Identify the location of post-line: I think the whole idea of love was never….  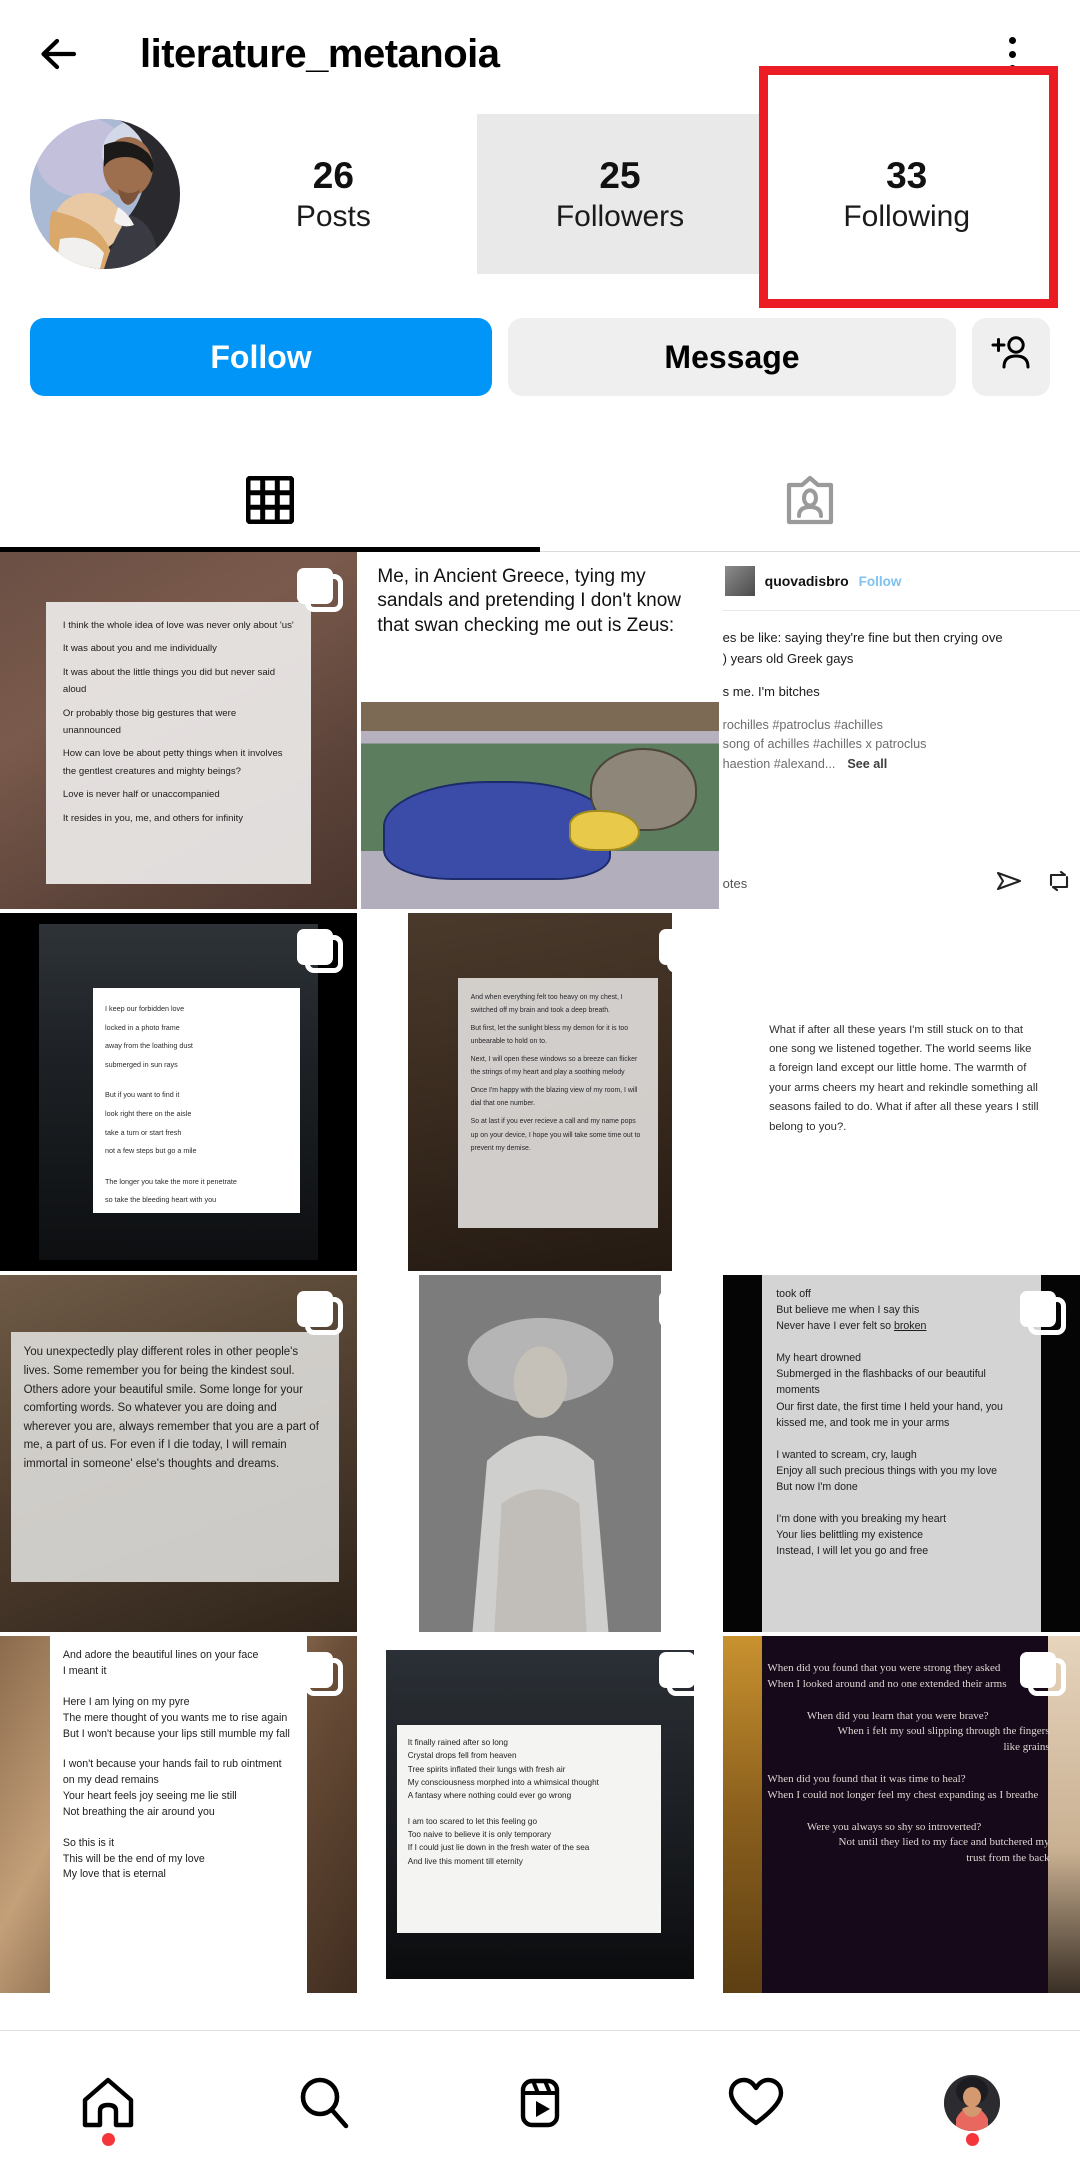
(178, 626).